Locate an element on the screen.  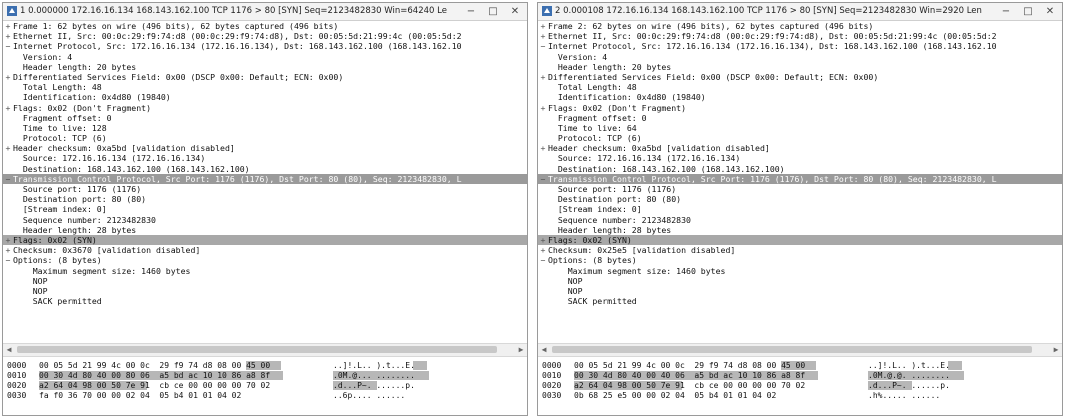
tree-row: Total Length: 48 is located at coordinates (800, 87).